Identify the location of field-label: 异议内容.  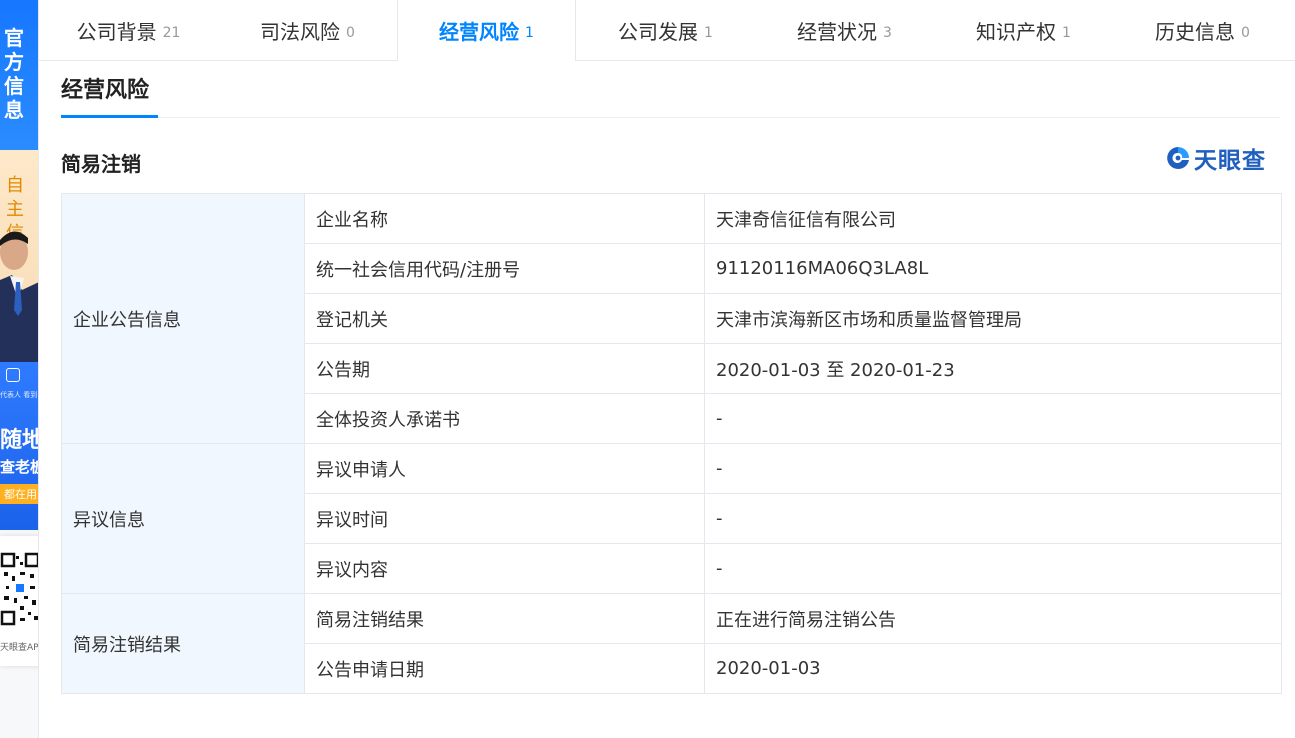
(504, 568).